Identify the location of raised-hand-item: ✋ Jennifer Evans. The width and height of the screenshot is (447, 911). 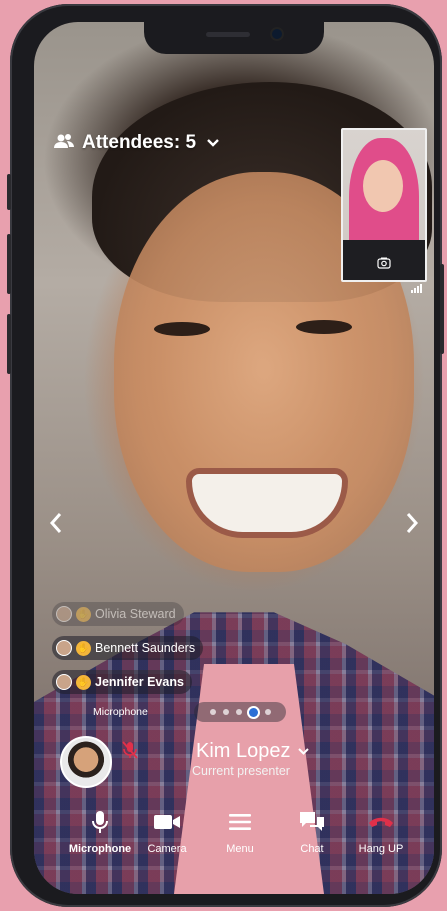
(122, 682).